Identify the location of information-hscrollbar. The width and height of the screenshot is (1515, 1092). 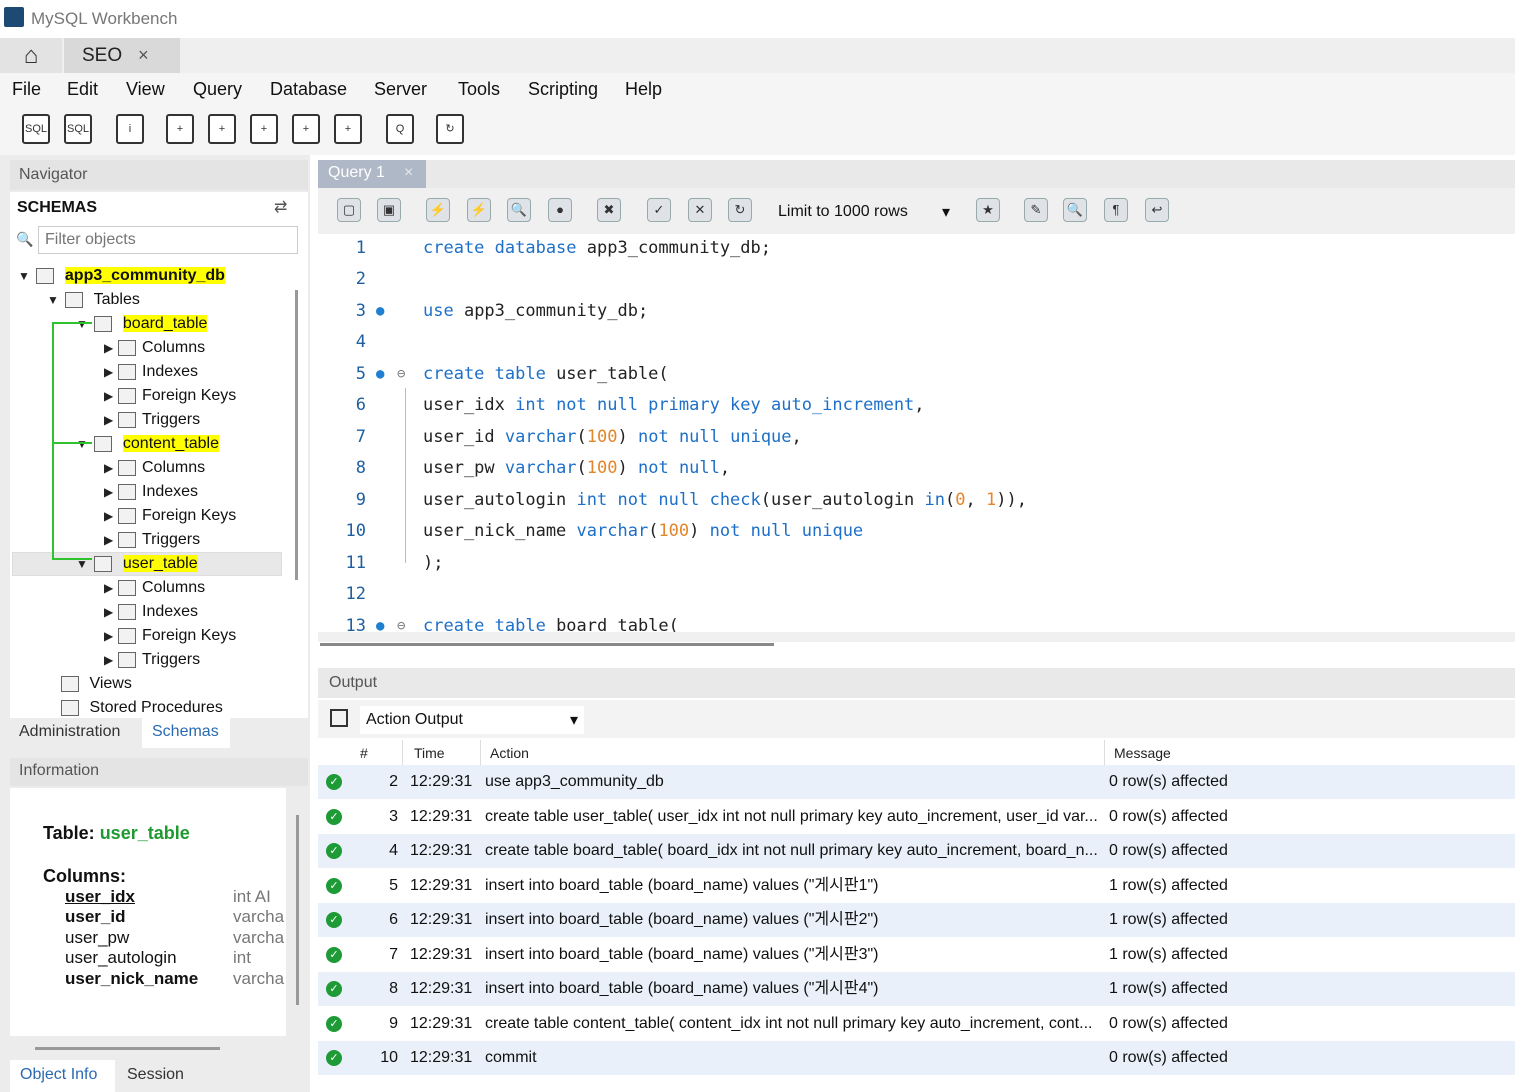
(127, 1048).